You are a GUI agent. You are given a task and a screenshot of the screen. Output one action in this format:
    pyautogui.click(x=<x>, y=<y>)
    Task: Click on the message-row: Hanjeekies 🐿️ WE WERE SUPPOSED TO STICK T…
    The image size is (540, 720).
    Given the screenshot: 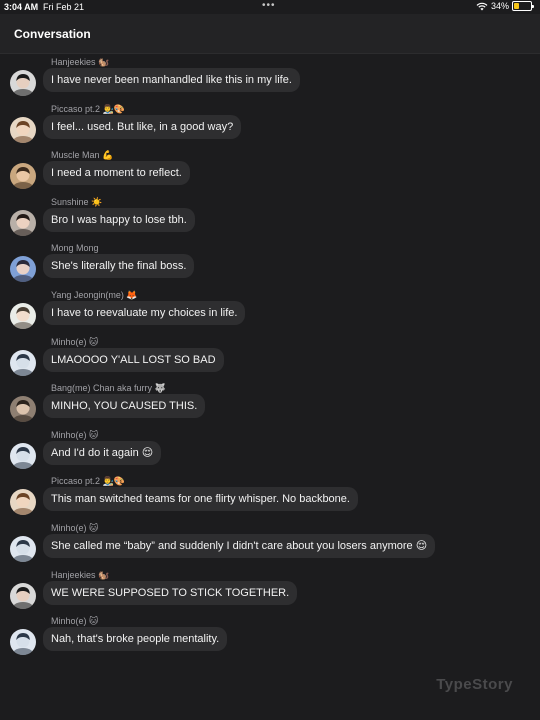 What is the action you would take?
    pyautogui.click(x=270, y=590)
    